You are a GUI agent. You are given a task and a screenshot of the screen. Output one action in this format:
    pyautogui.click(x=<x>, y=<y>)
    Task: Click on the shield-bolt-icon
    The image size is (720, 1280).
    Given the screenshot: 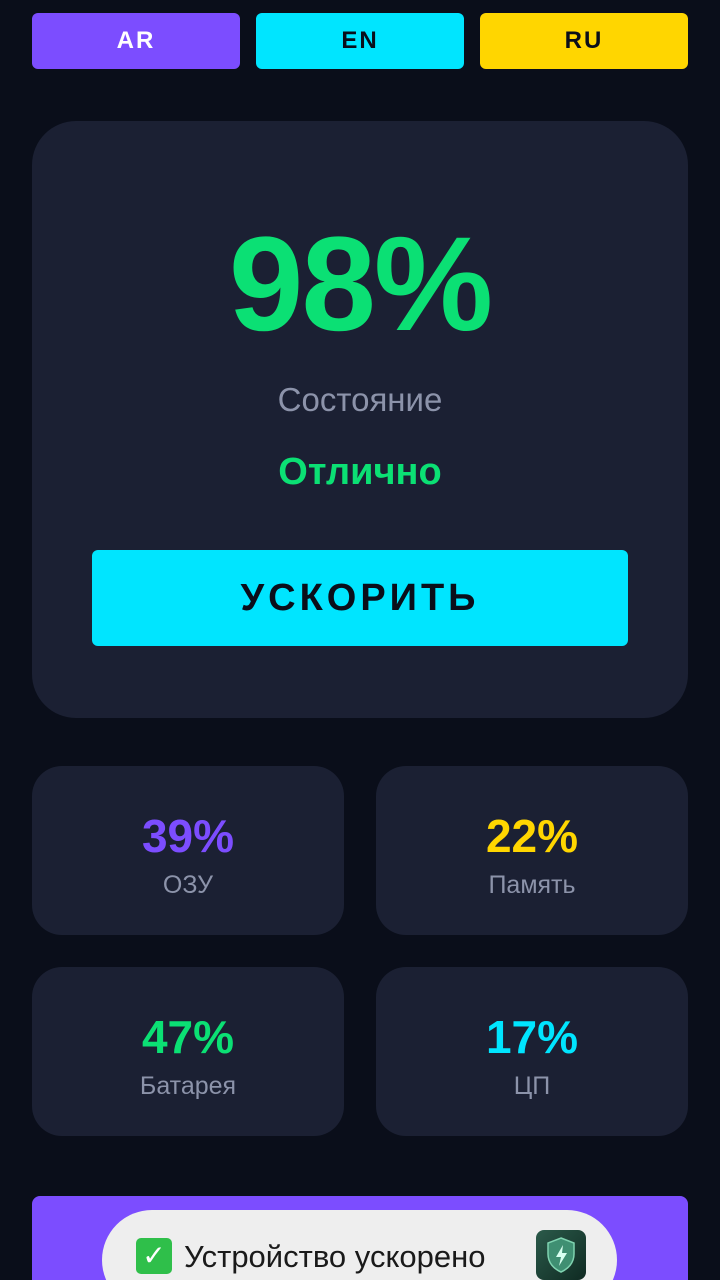 What is the action you would take?
    pyautogui.click(x=561, y=1255)
    